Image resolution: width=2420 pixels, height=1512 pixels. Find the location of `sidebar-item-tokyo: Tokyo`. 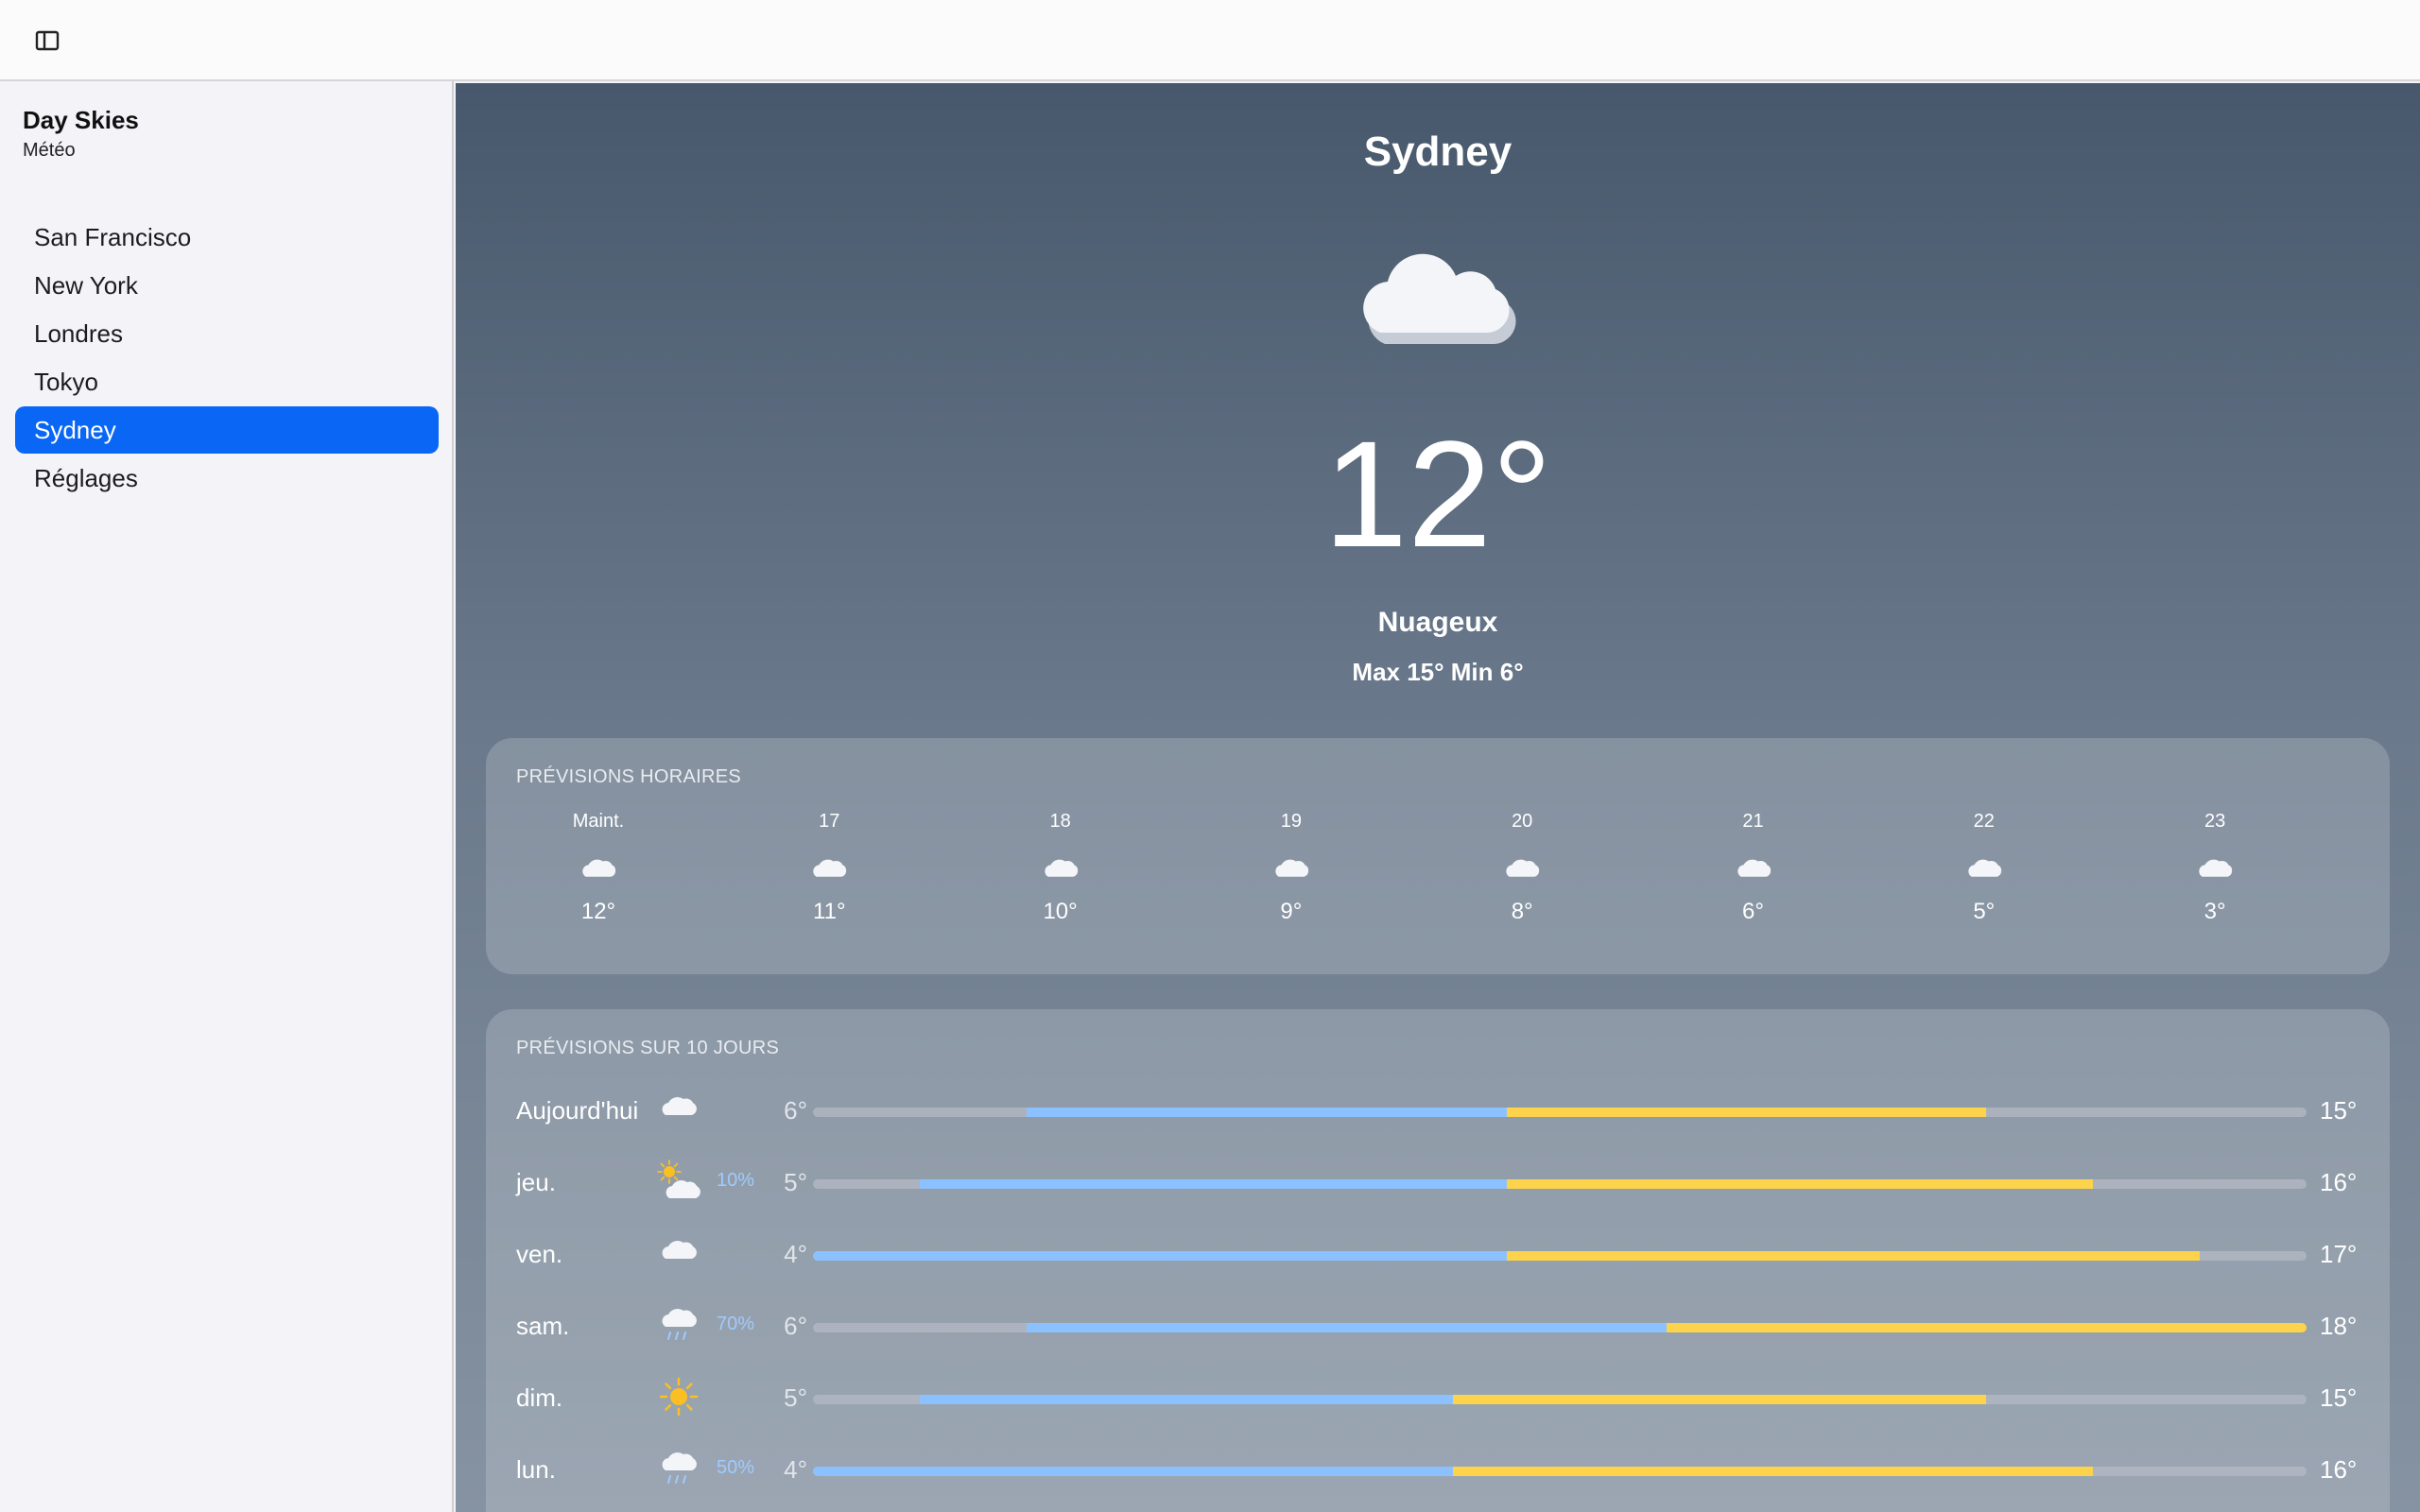

sidebar-item-tokyo: Tokyo is located at coordinates (227, 381).